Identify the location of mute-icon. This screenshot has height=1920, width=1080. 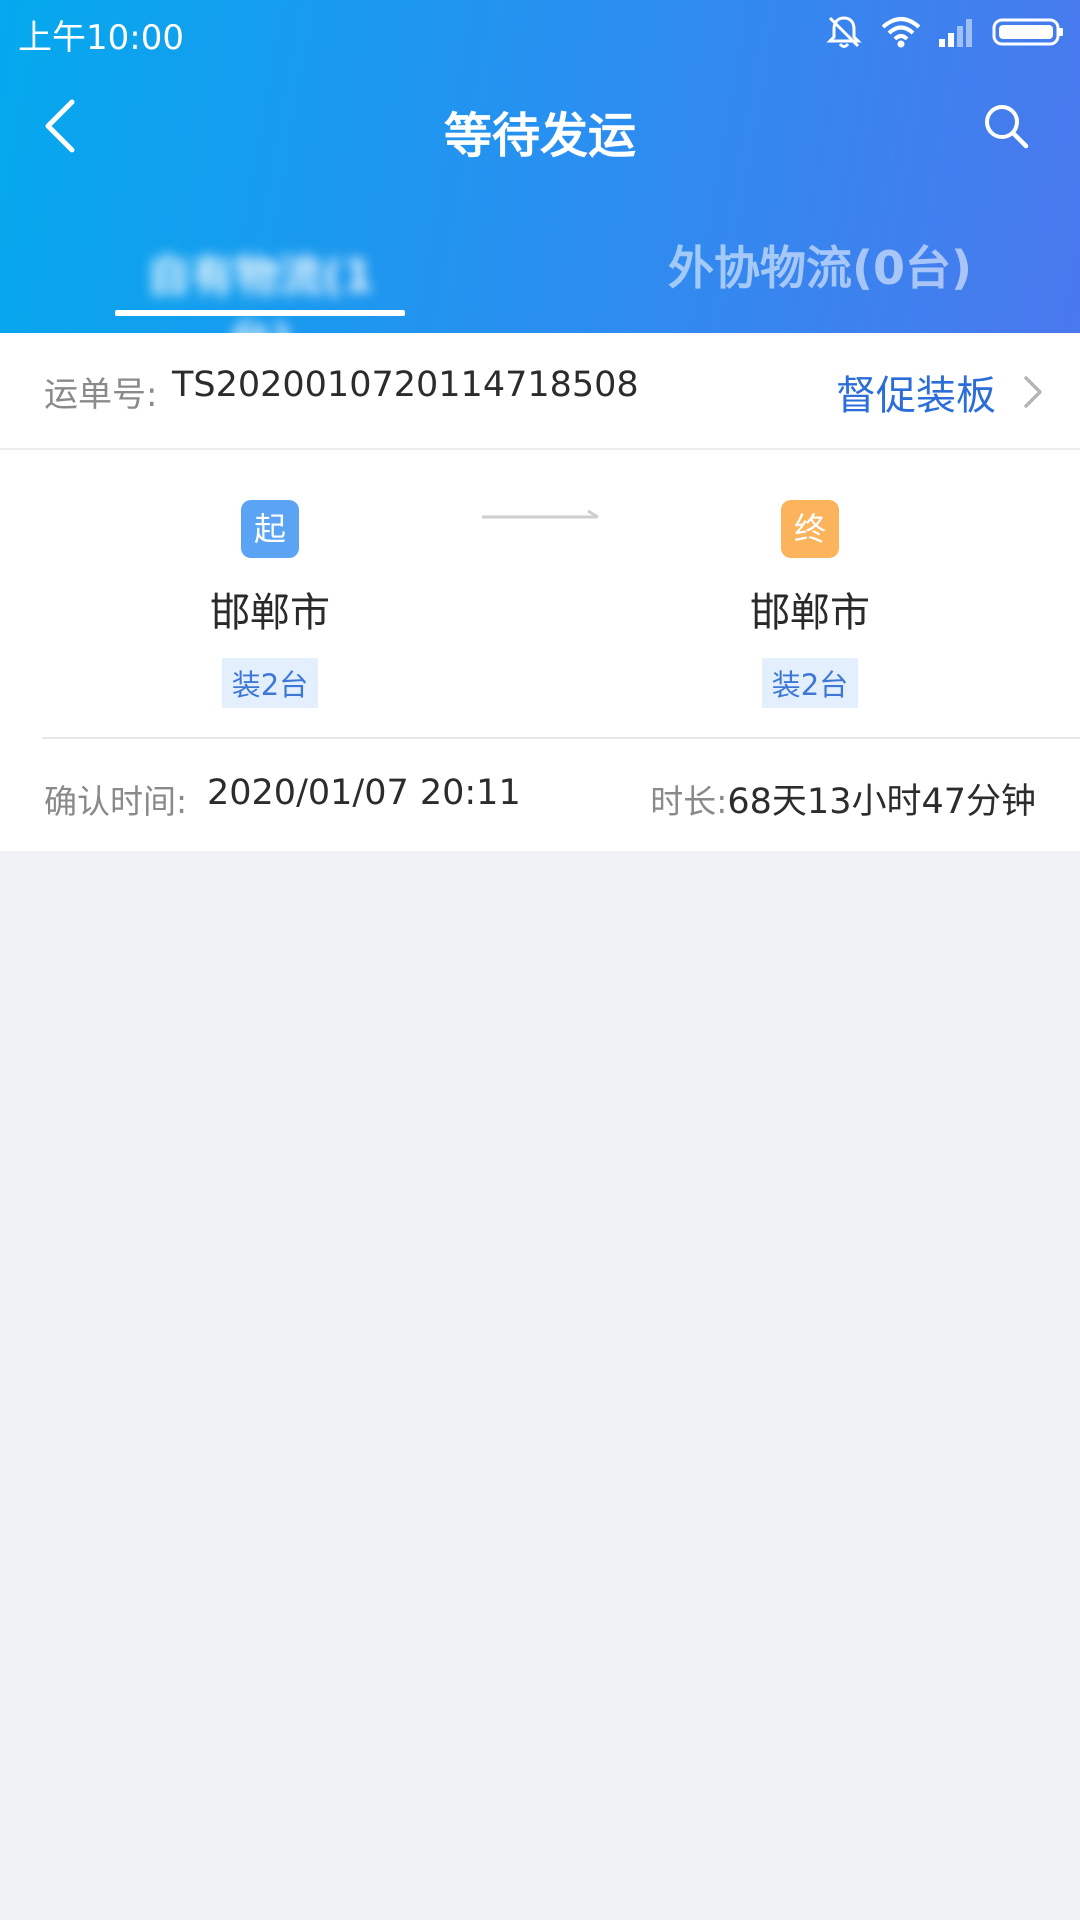
(844, 32).